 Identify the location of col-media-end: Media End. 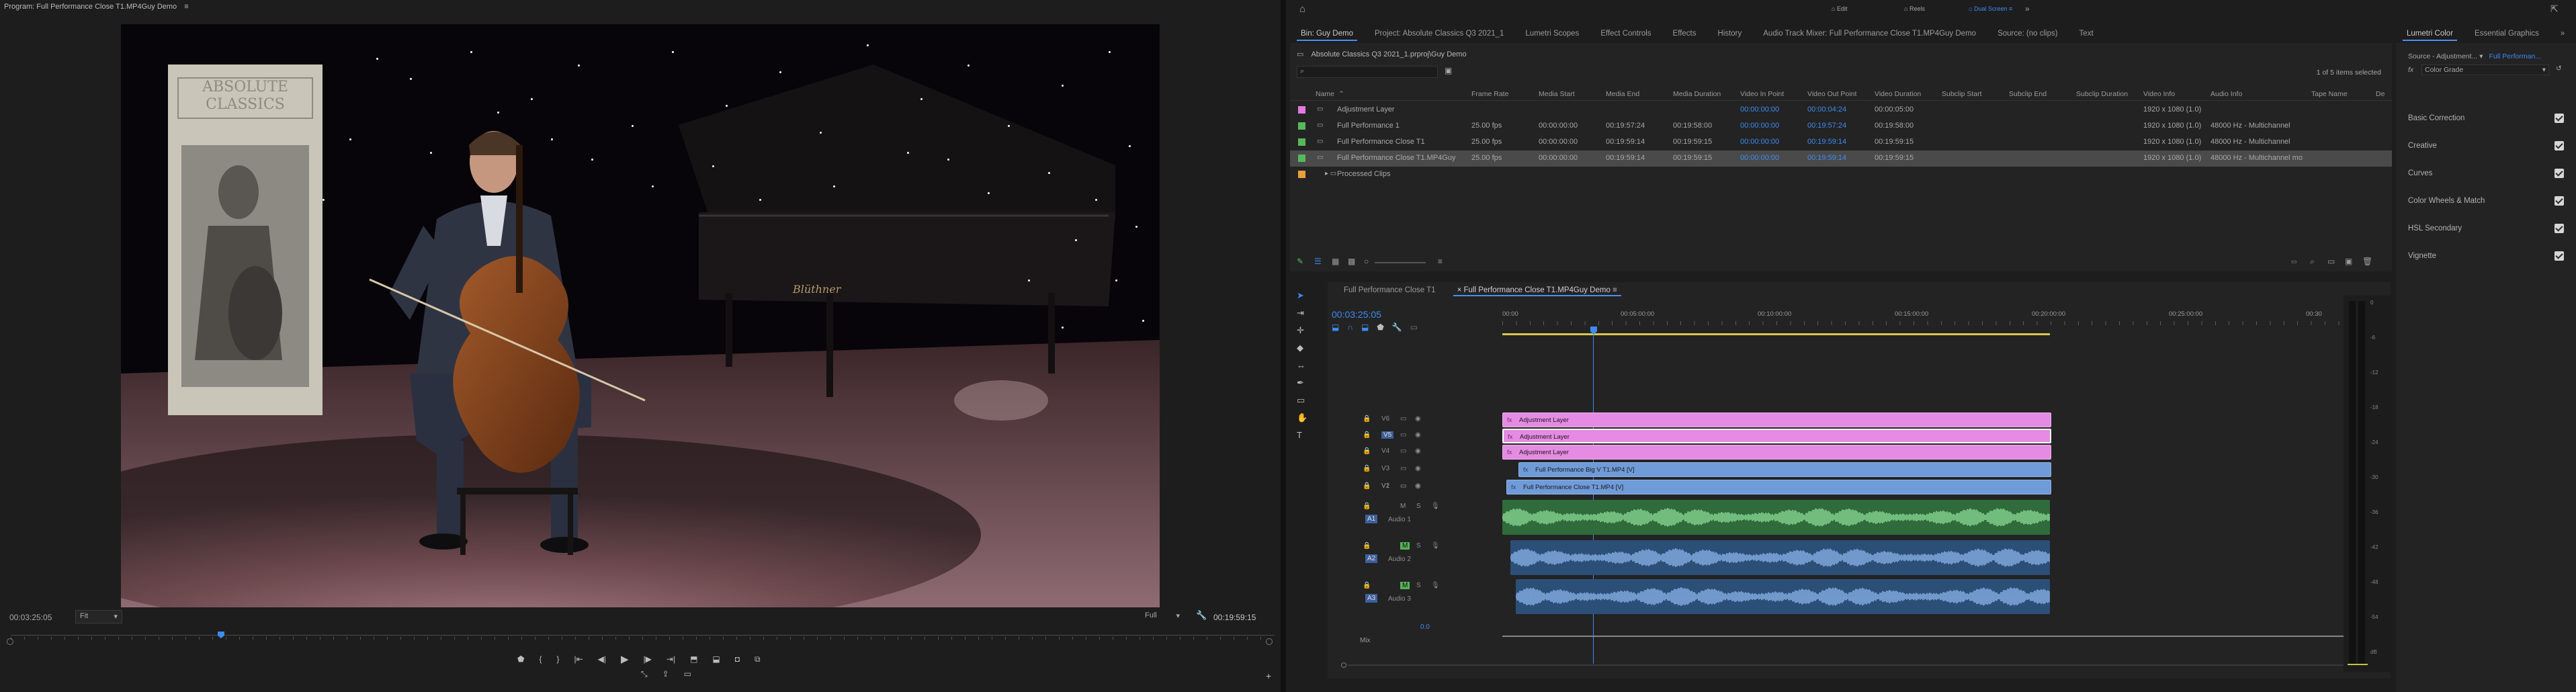
(1622, 94).